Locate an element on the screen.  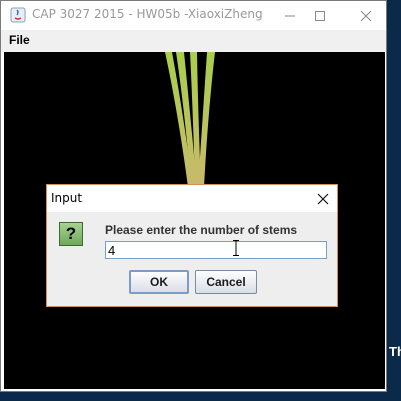
background-window-text: Th is located at coordinates (395, 351).